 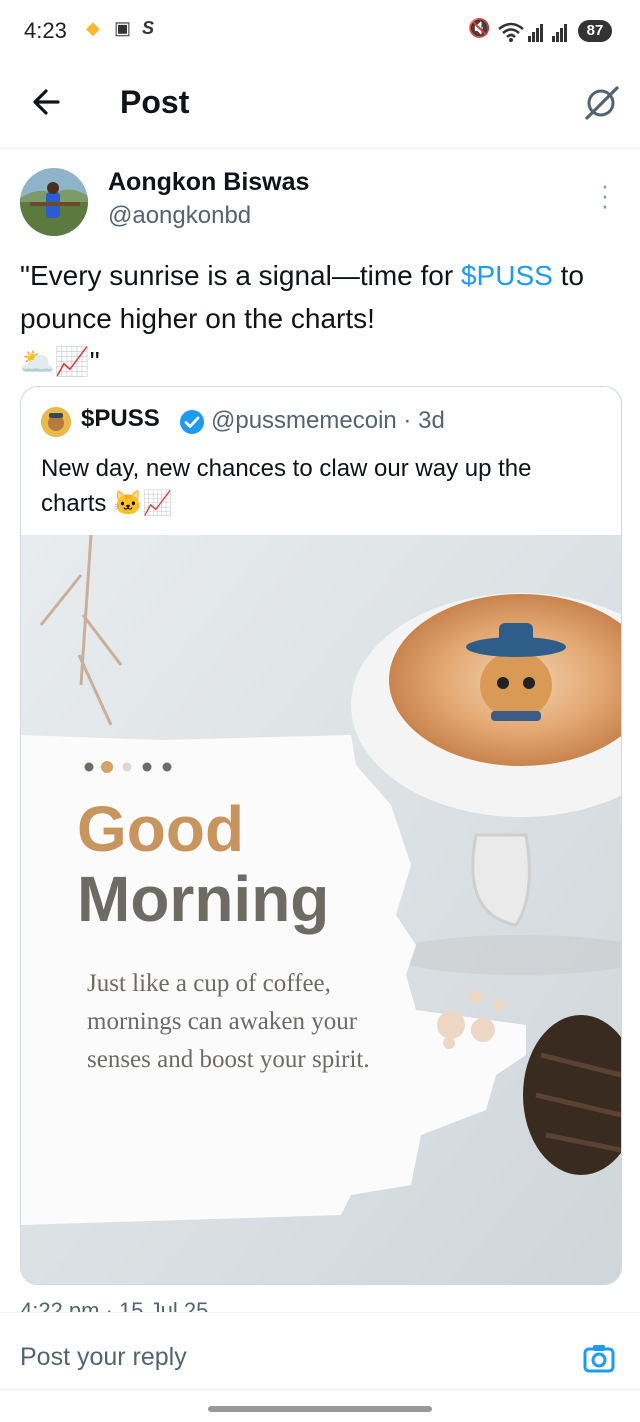 What do you see at coordinates (320, 106) in the screenshot?
I see `top-app-bar: Post` at bounding box center [320, 106].